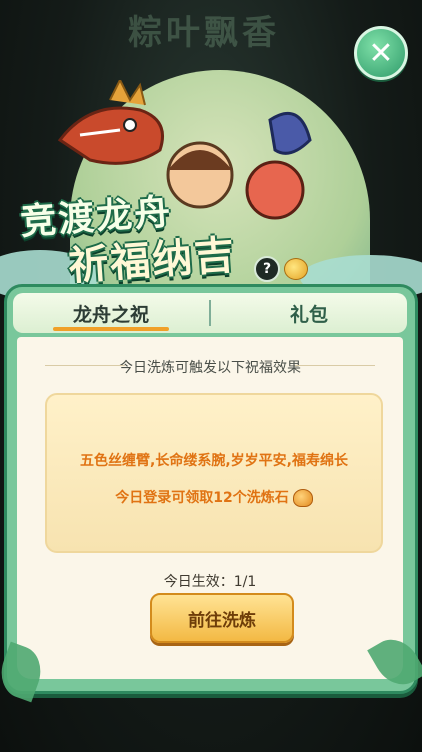 This screenshot has width=422, height=752. What do you see at coordinates (210, 313) in the screenshot?
I see `tab-bar: 龙舟之祝 礼包` at bounding box center [210, 313].